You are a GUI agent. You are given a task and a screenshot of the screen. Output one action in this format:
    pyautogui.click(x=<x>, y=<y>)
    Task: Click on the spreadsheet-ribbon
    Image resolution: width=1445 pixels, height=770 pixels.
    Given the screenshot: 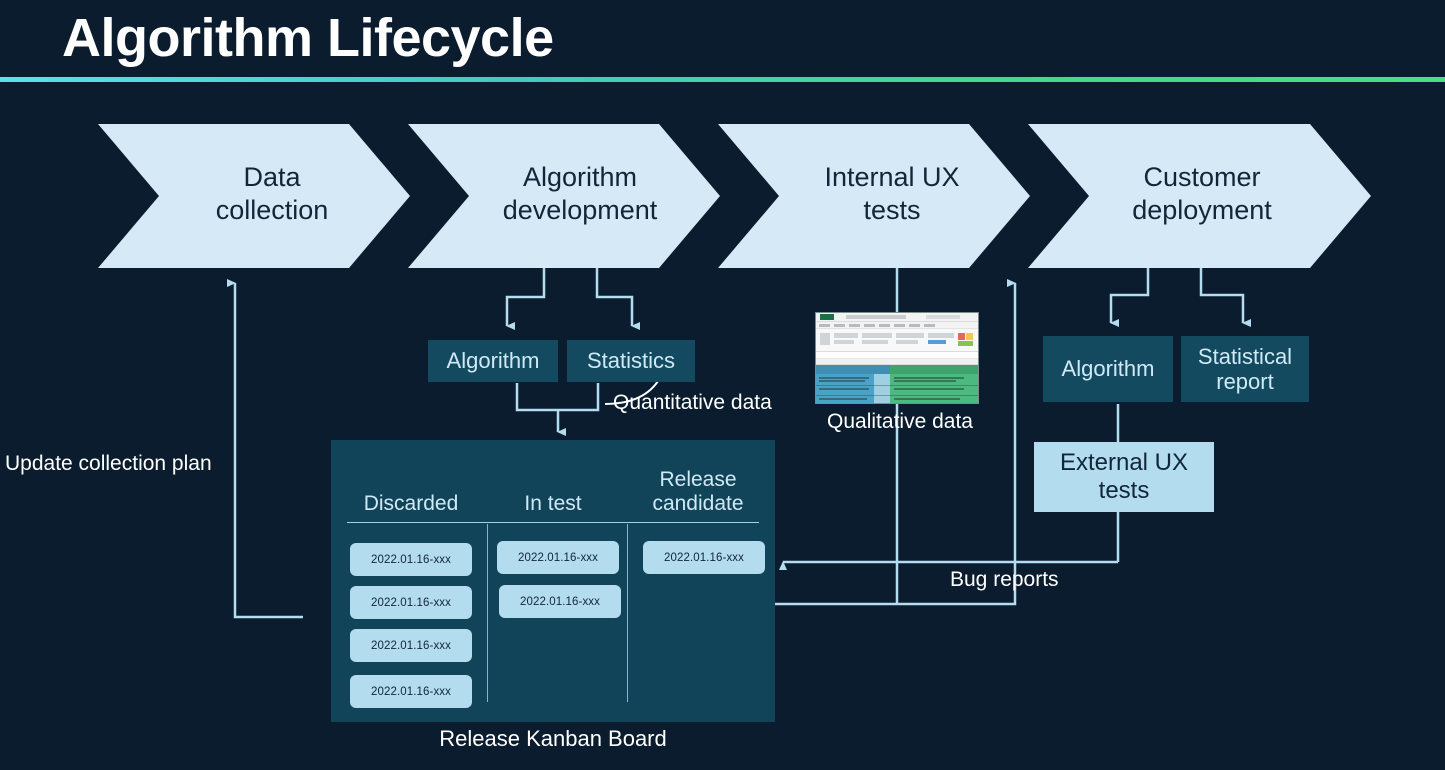 What is the action you would take?
    pyautogui.click(x=897, y=340)
    